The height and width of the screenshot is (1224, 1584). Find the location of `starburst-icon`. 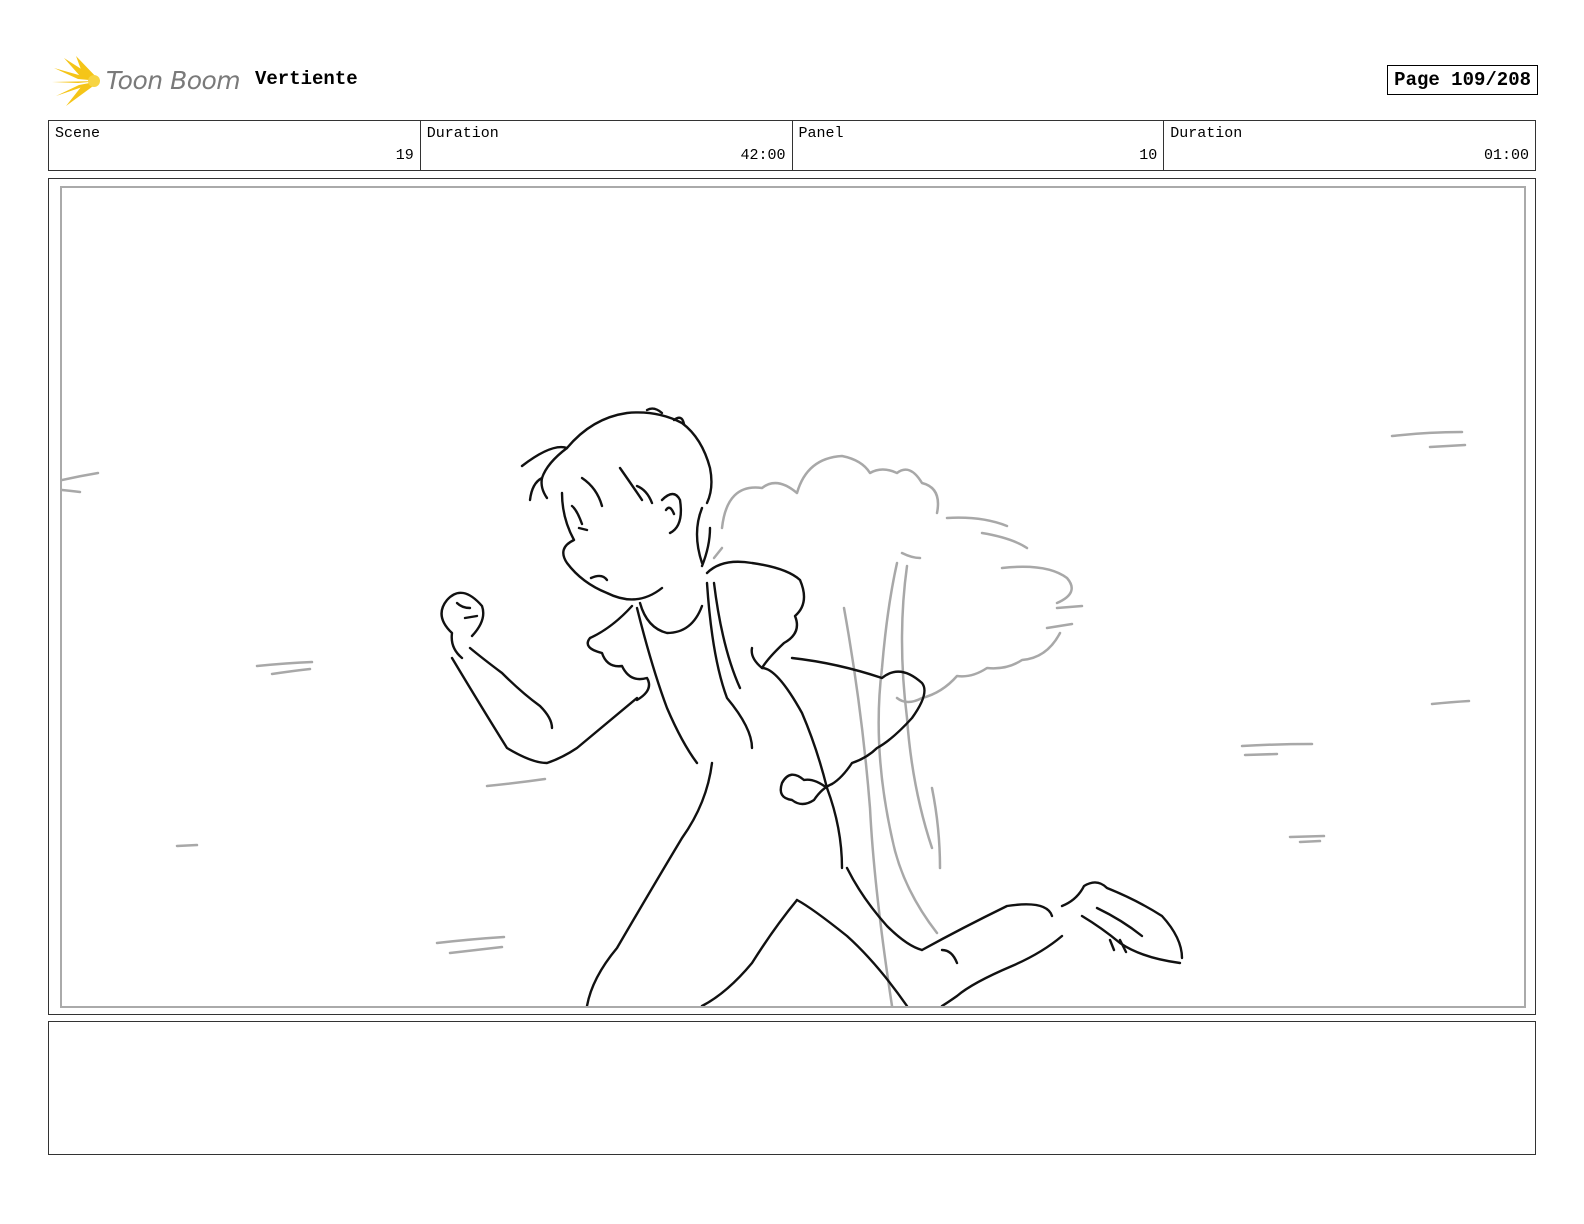

starburst-icon is located at coordinates (76, 81).